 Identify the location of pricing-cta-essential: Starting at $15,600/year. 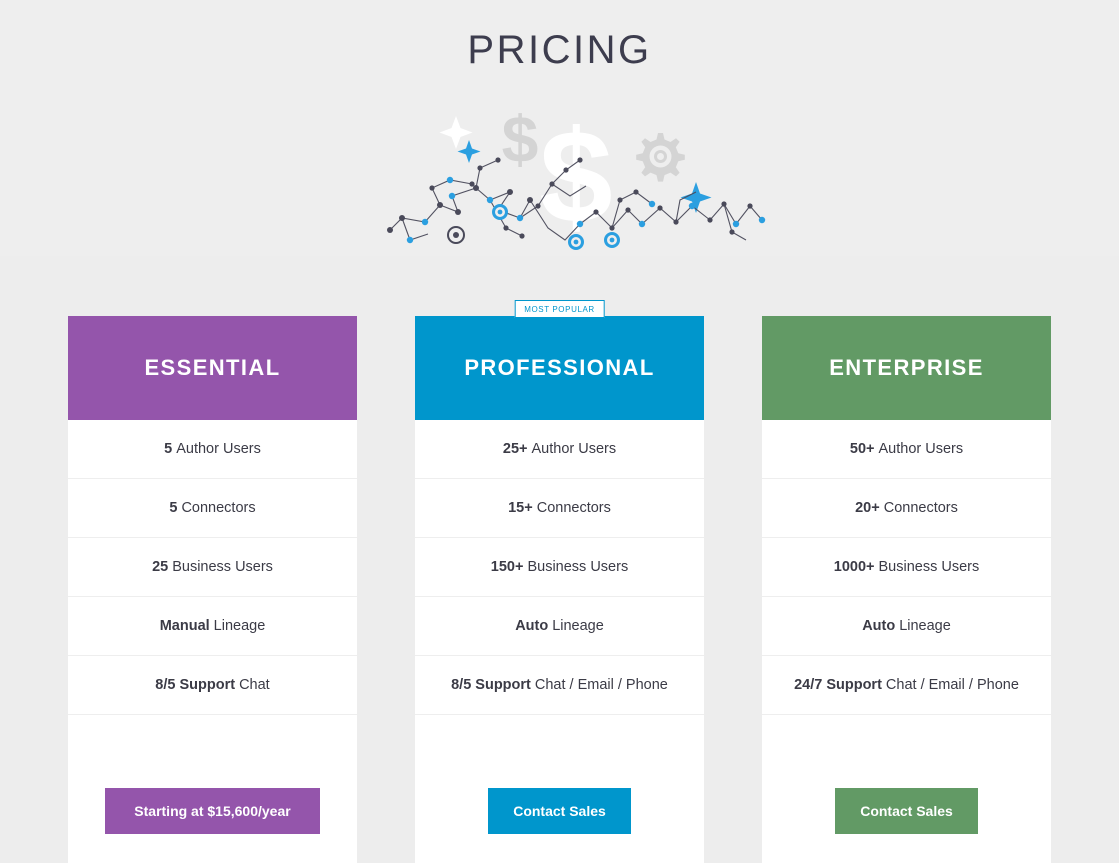
(212, 811).